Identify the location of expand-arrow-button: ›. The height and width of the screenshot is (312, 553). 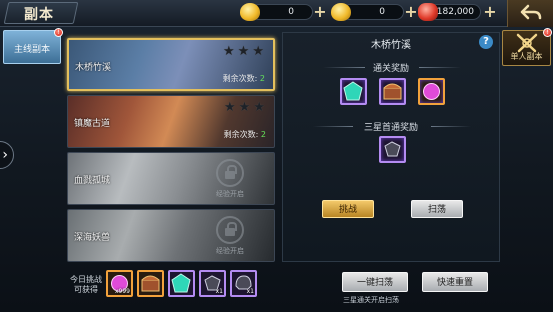
(7, 155).